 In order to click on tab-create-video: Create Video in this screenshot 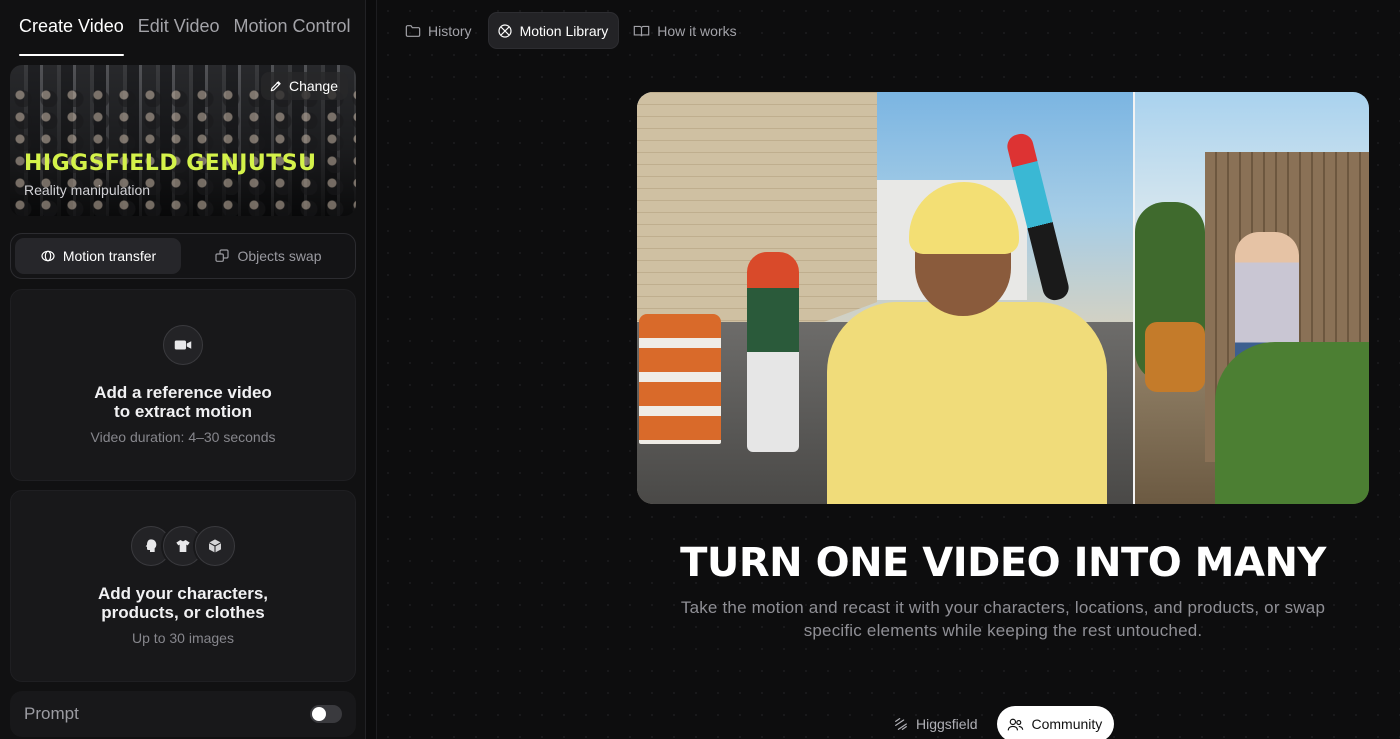, I will do `click(71, 28)`.